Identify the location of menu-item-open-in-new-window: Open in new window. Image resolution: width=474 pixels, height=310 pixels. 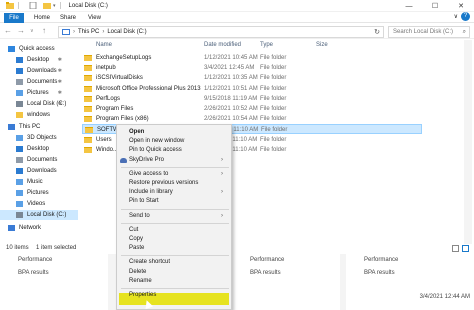
(156, 141).